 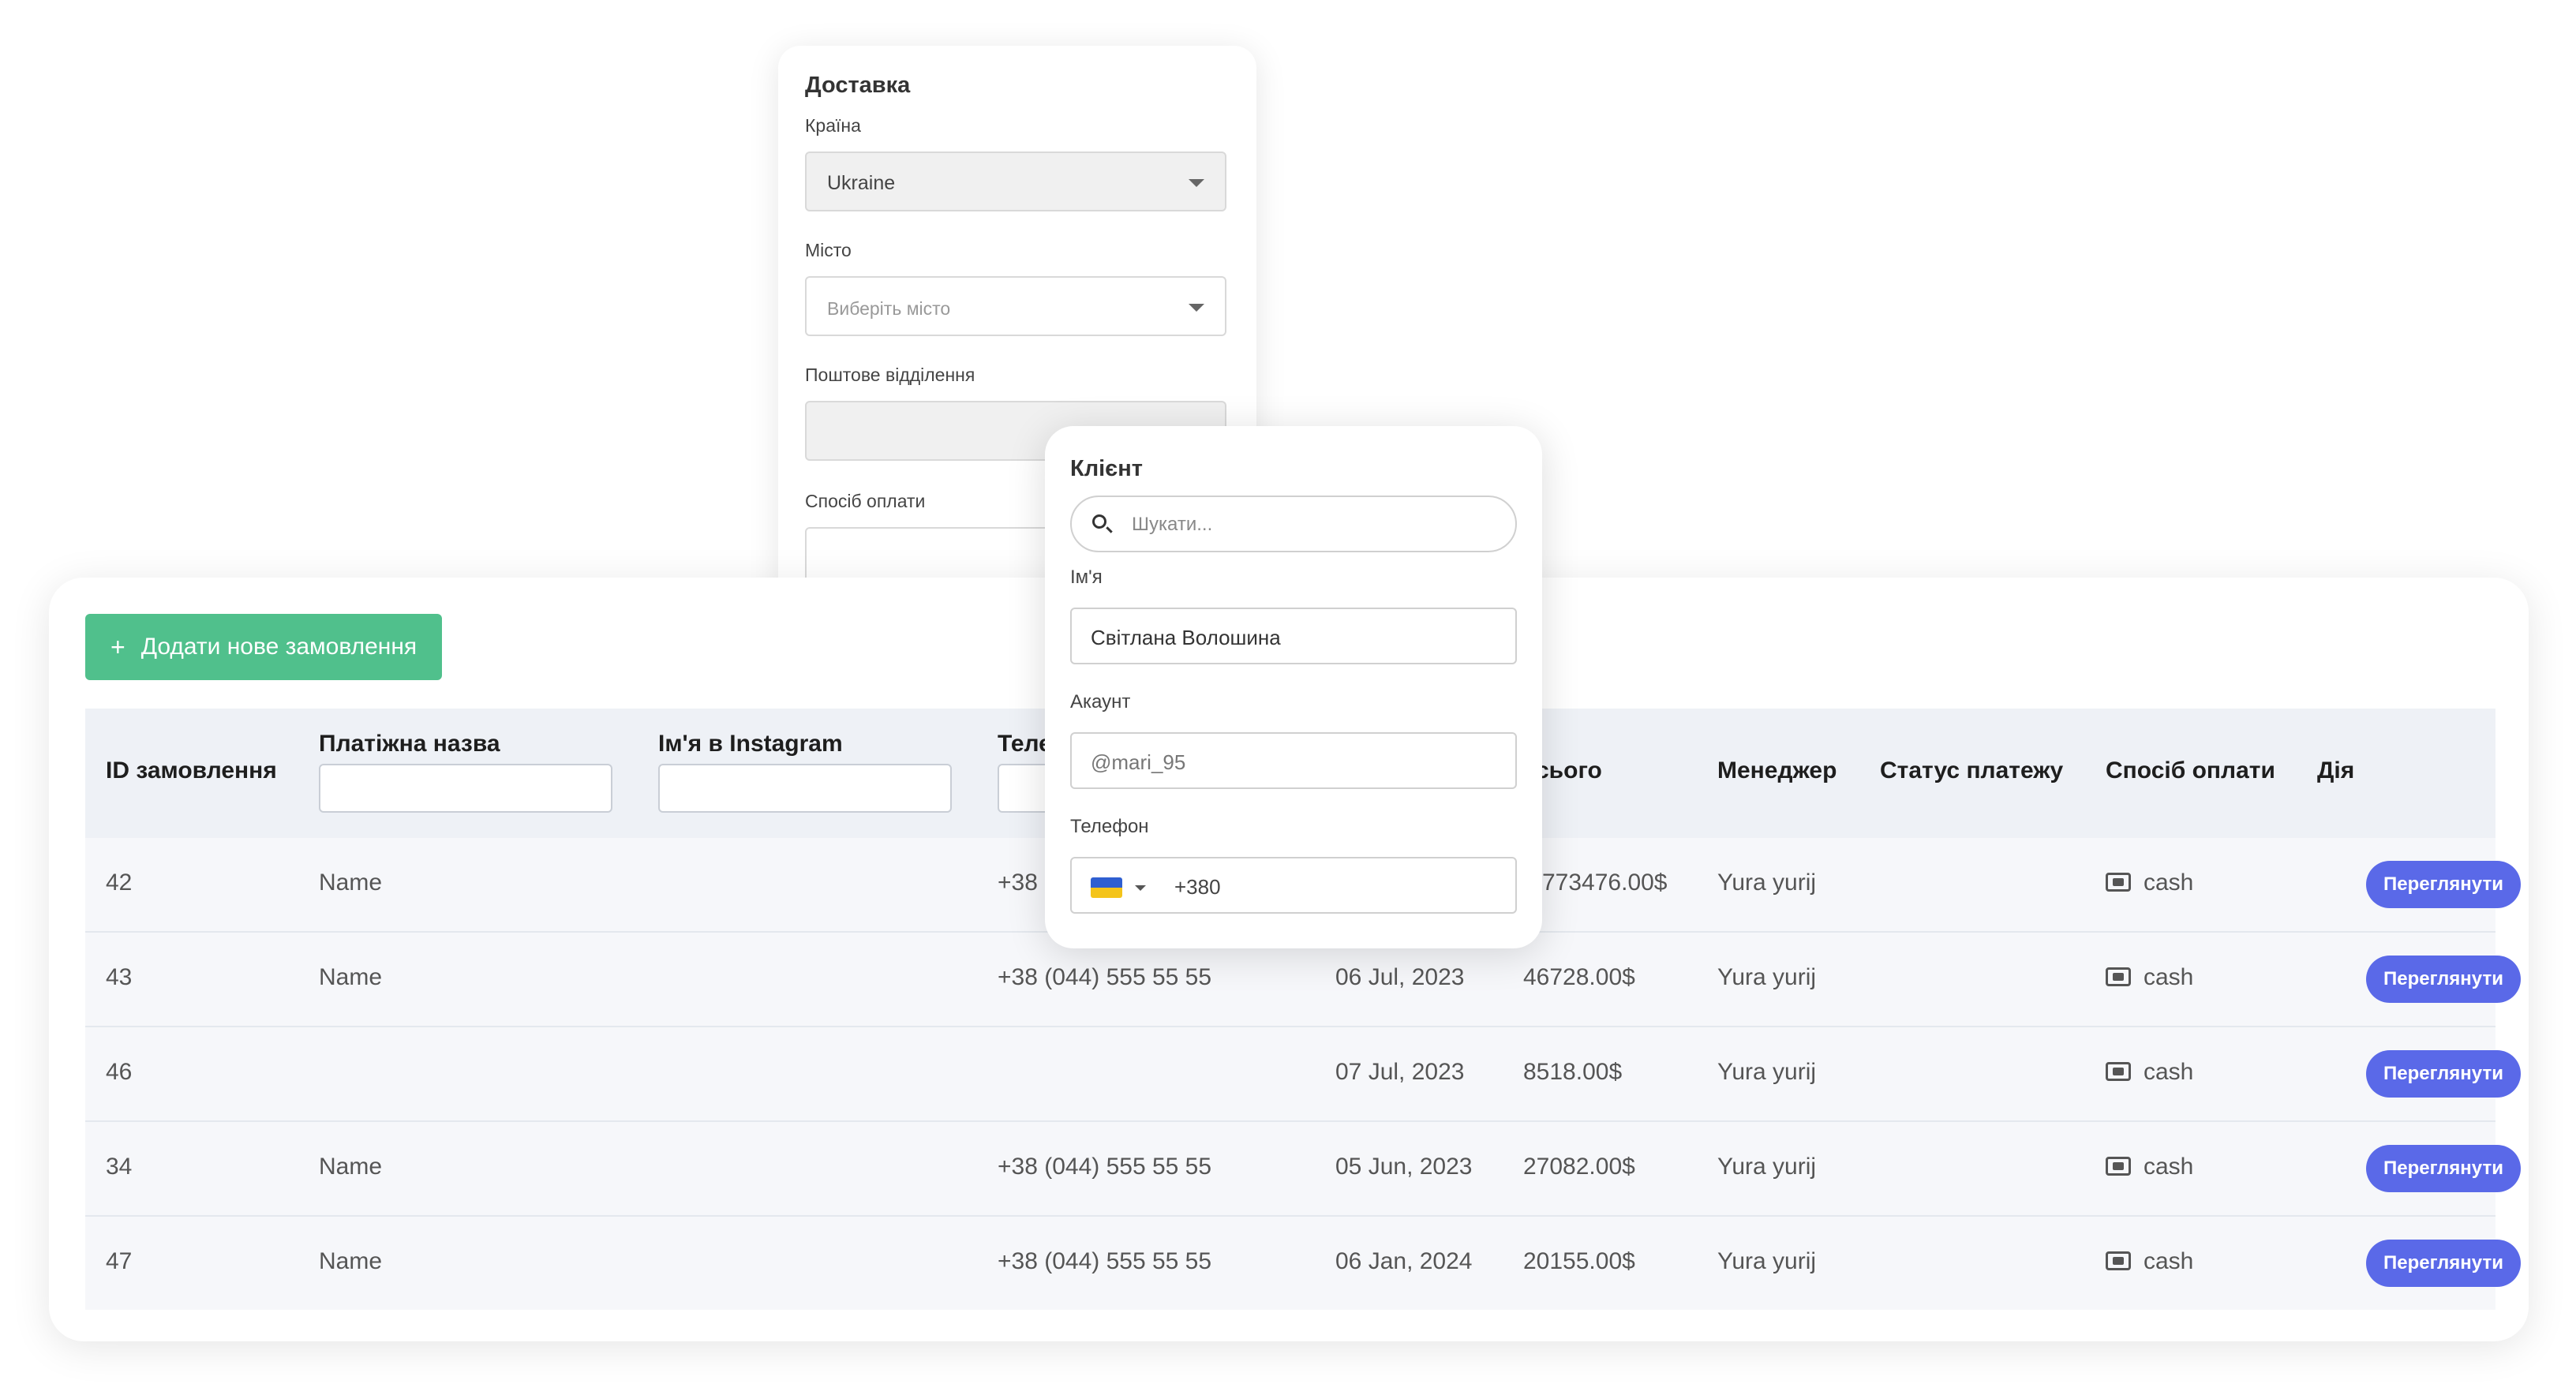 What do you see at coordinates (1100, 701) in the screenshot?
I see `account-label: Акаунт` at bounding box center [1100, 701].